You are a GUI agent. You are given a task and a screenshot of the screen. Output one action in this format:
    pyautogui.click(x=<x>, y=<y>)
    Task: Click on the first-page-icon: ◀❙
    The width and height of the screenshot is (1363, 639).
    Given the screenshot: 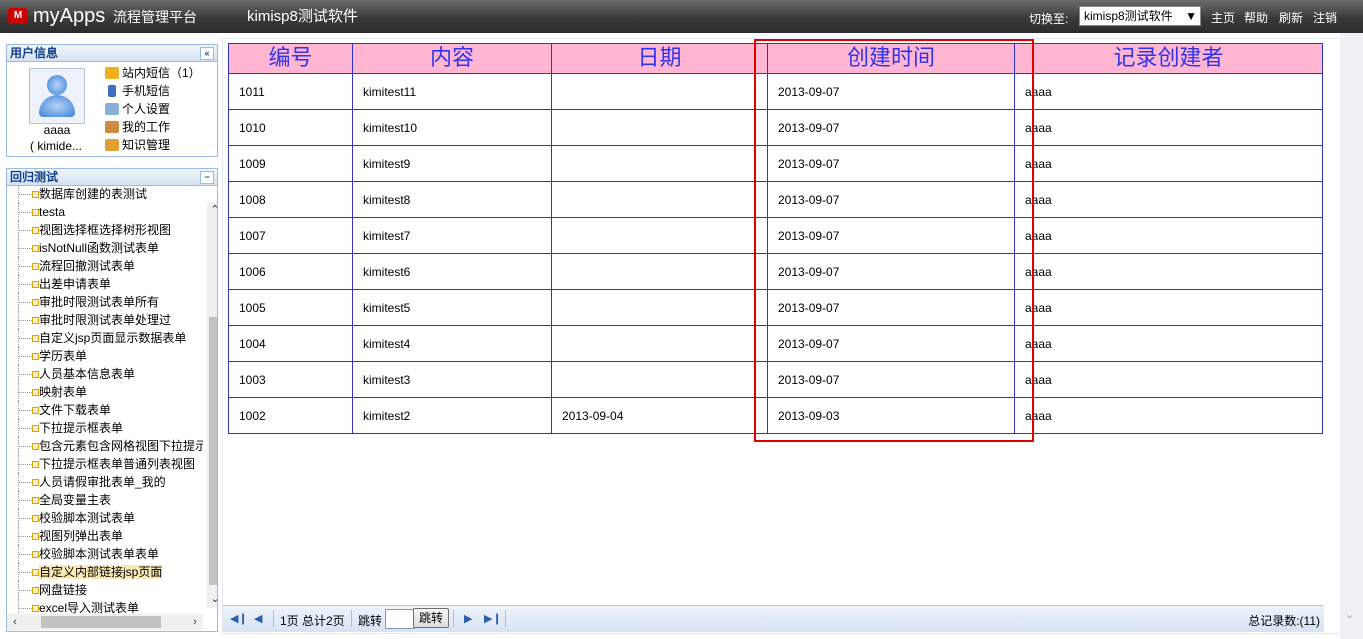 What is the action you would take?
    pyautogui.click(x=239, y=618)
    